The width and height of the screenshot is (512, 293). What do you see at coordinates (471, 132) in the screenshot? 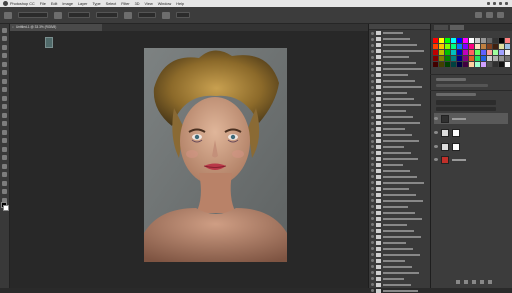
I see `layer-row` at bounding box center [471, 132].